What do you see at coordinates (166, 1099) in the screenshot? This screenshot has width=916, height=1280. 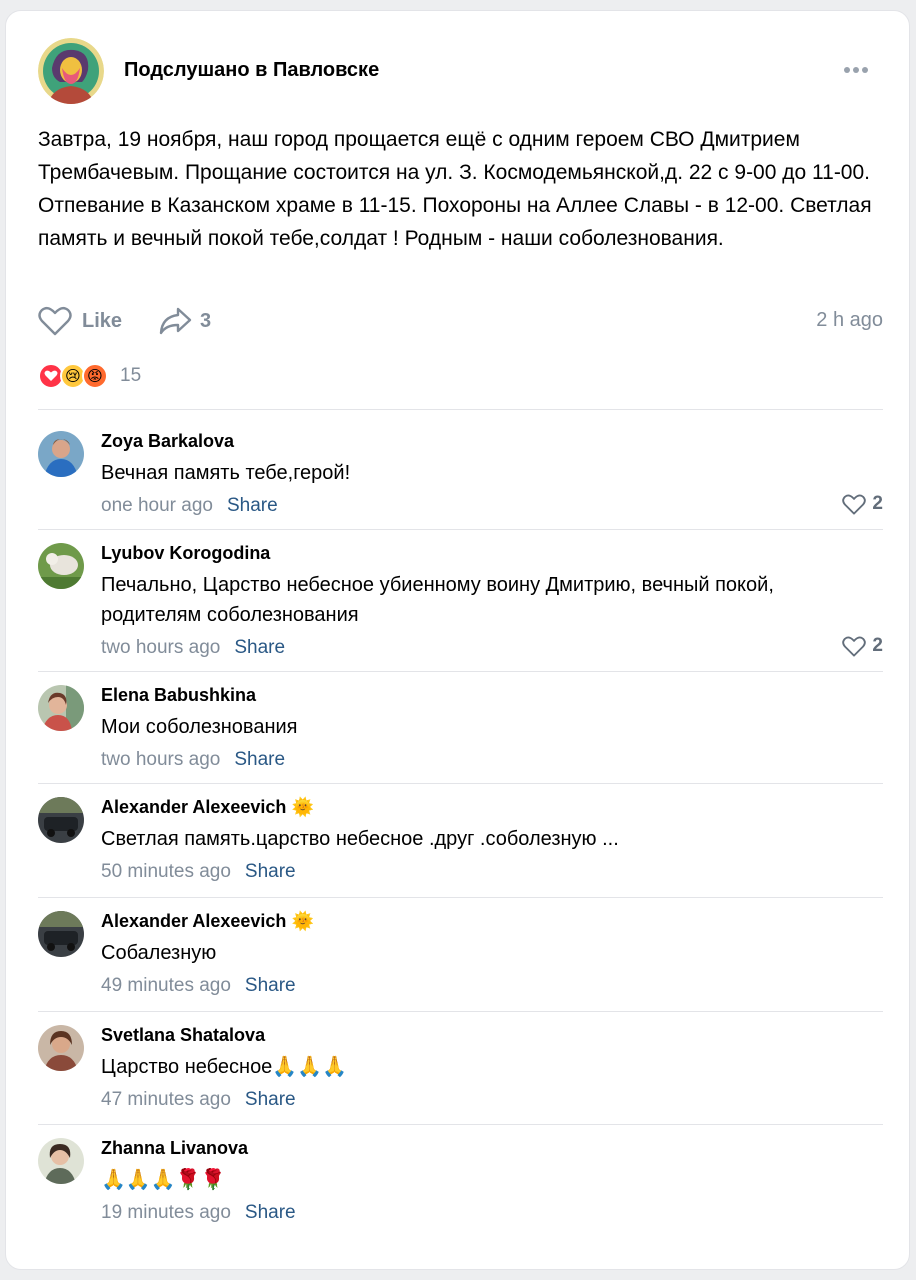 I see `comment-time: 47 minutes ago` at bounding box center [166, 1099].